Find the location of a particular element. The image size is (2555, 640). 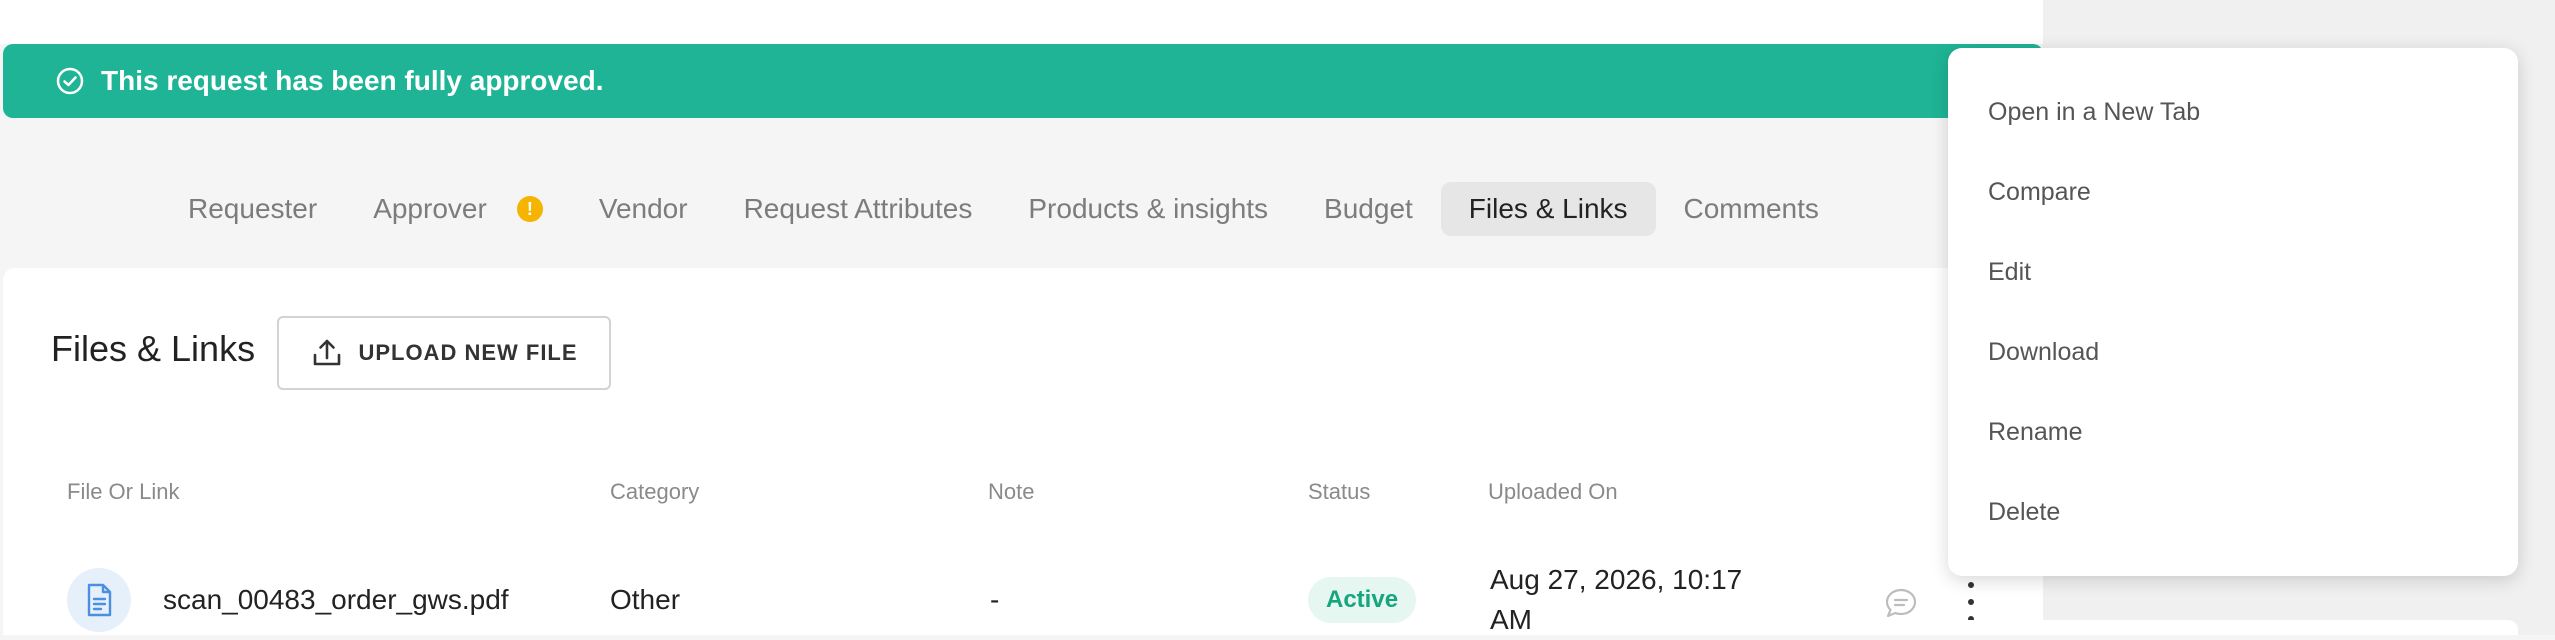

tab-requester: Requester is located at coordinates (252, 209).